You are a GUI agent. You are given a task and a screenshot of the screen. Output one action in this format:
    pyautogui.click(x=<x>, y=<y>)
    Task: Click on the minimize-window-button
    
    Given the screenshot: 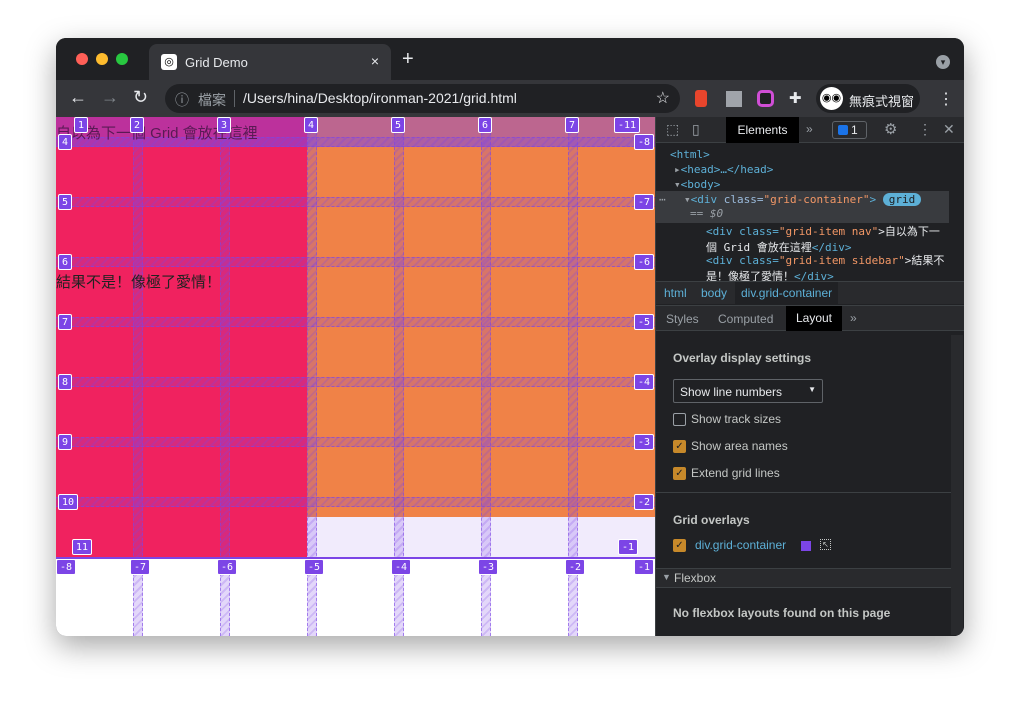 What is the action you would take?
    pyautogui.click(x=102, y=59)
    